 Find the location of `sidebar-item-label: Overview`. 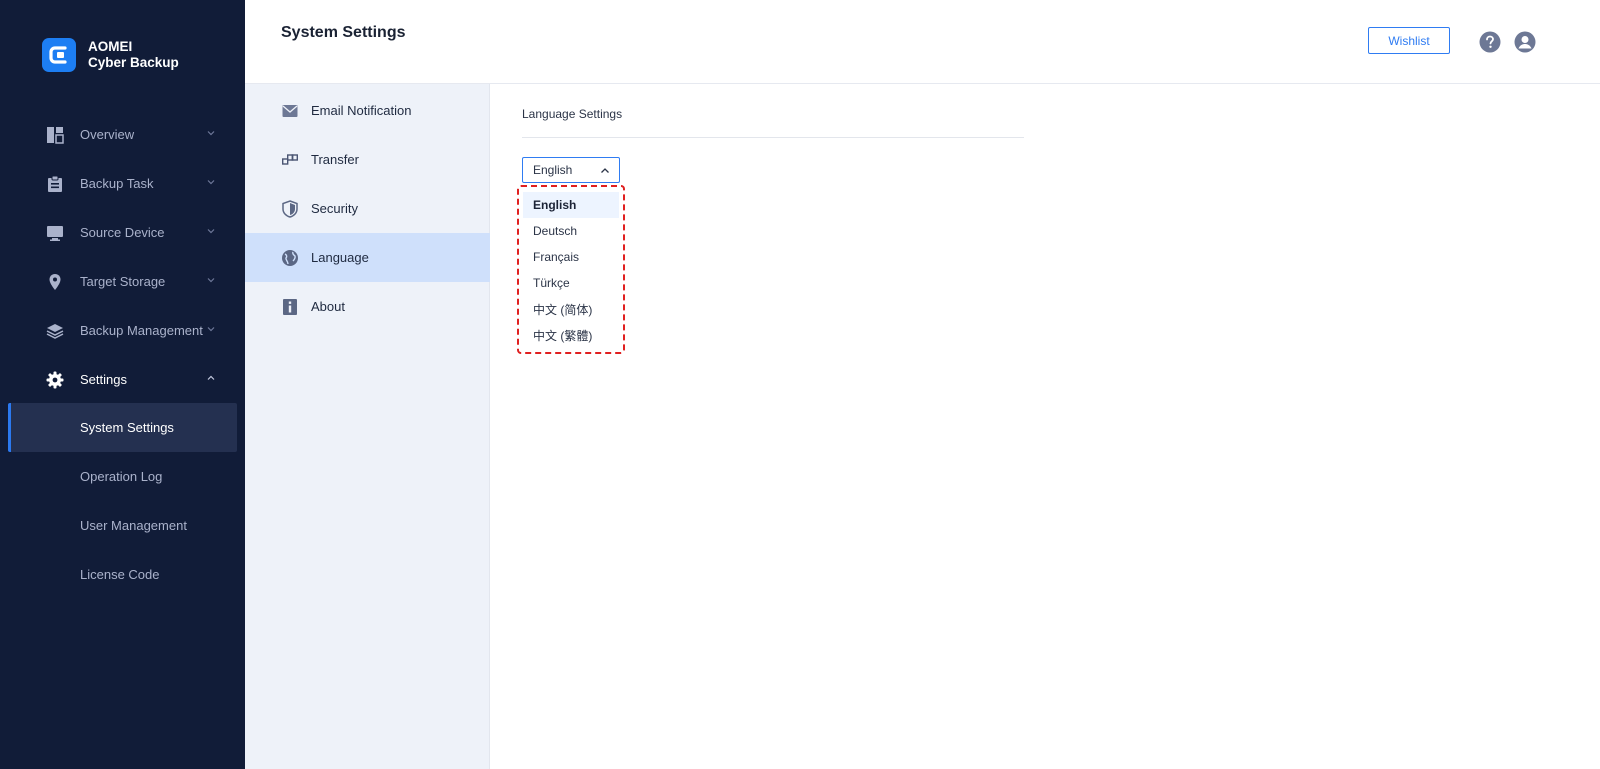

sidebar-item-label: Overview is located at coordinates (107, 134).